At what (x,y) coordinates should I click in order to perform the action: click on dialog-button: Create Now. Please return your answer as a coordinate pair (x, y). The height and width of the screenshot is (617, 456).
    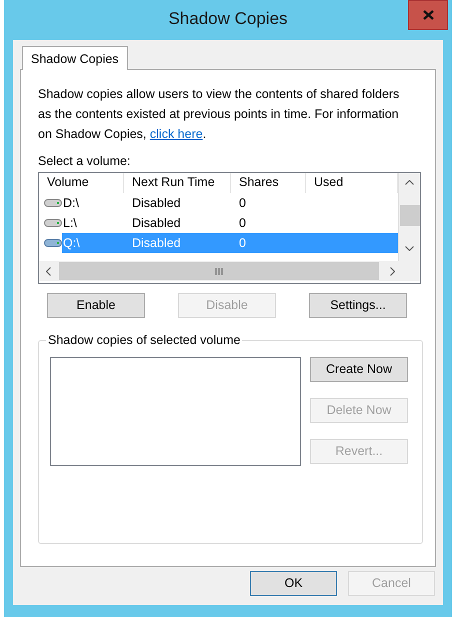
    Looking at the image, I should click on (359, 369).